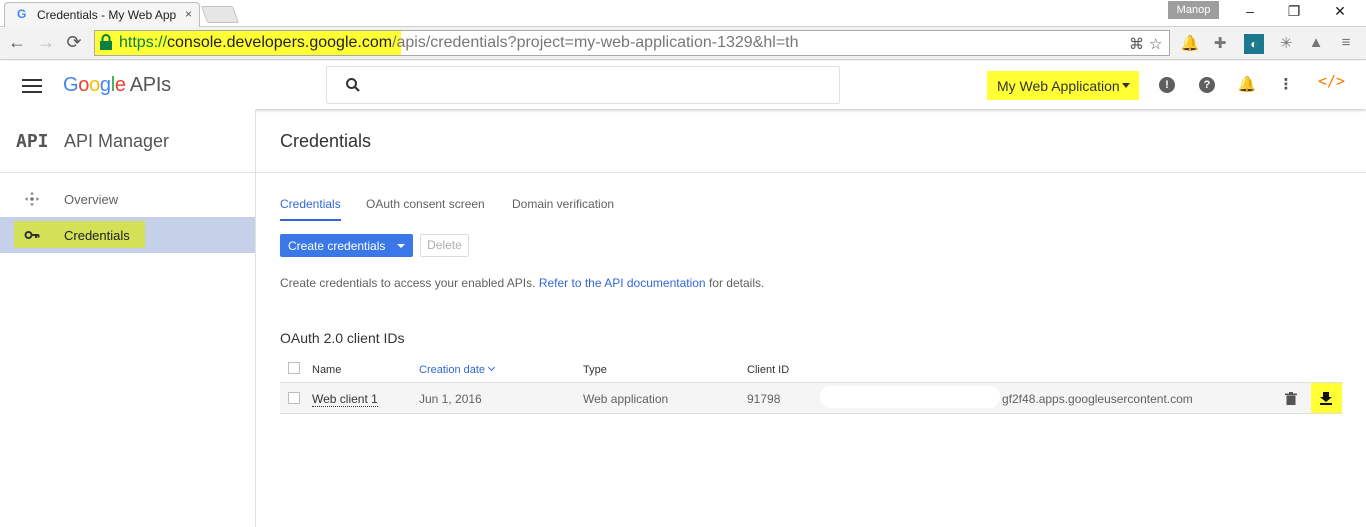  What do you see at coordinates (97, 235) in the screenshot?
I see `sidebar-item-label: Credentials` at bounding box center [97, 235].